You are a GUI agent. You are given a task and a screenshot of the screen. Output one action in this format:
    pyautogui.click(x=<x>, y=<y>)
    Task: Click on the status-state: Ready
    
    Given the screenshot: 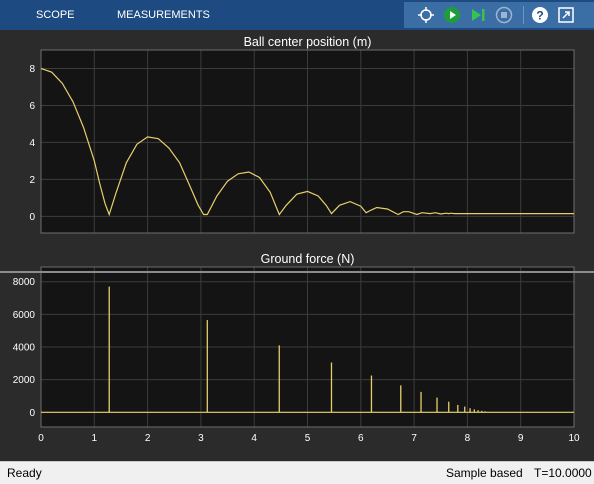 What is the action you would take?
    pyautogui.click(x=24, y=473)
    